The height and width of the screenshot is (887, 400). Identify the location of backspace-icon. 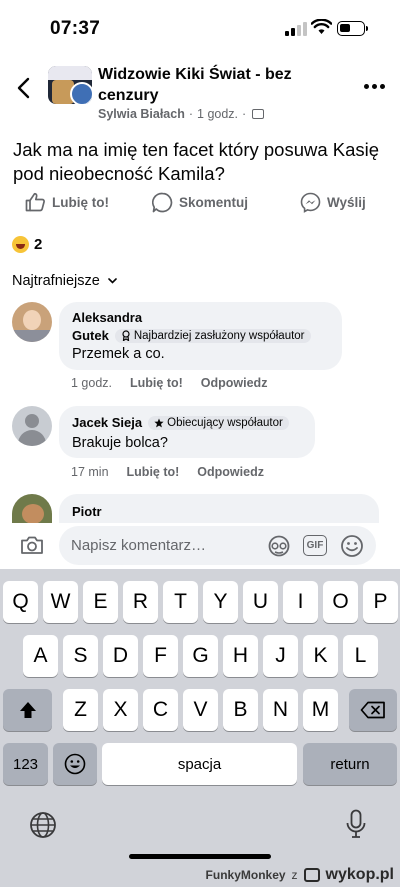
(372, 710).